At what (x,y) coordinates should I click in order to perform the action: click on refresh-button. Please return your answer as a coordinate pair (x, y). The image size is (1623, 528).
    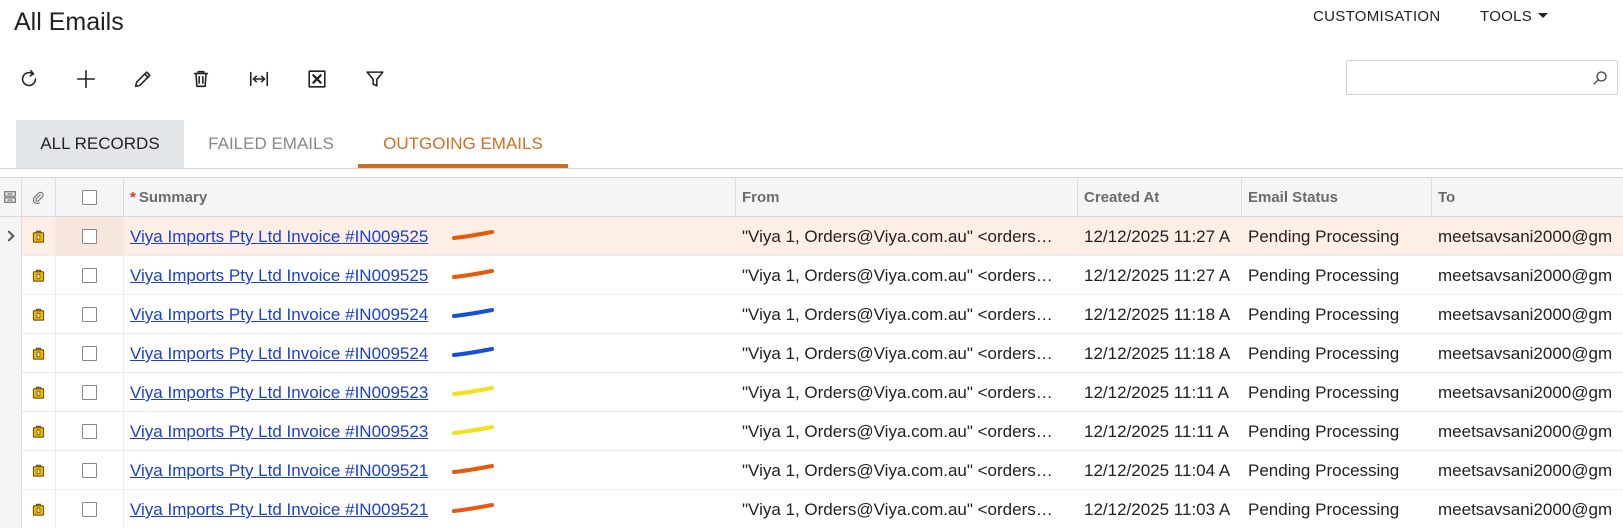
    Looking at the image, I should click on (29, 79).